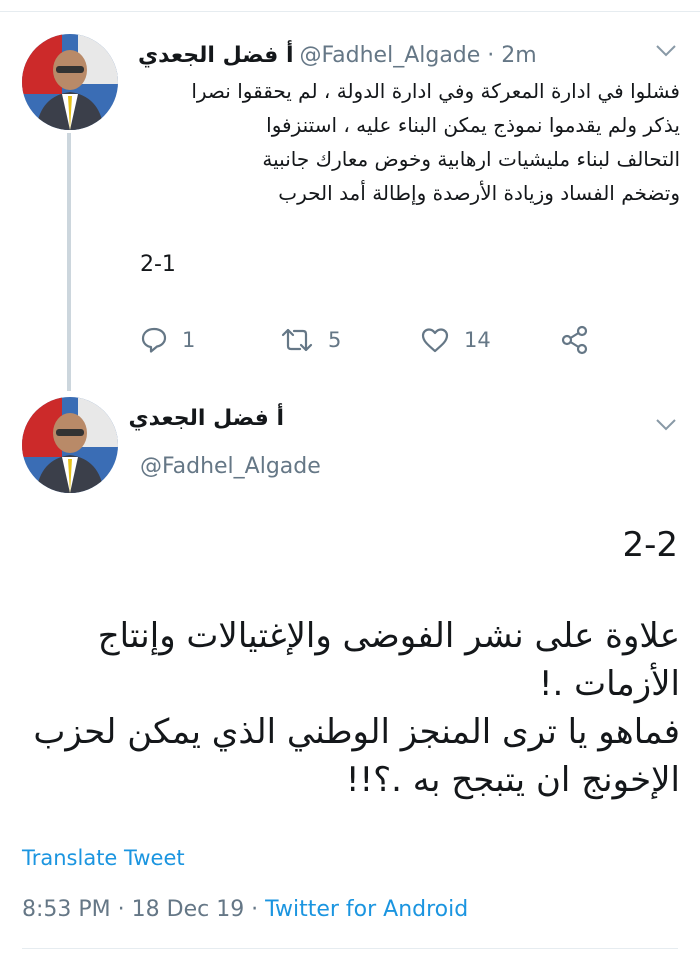 This screenshot has width=700, height=967. I want to click on author-handle: @Fadhel_Algade · 2m, so click(418, 55).